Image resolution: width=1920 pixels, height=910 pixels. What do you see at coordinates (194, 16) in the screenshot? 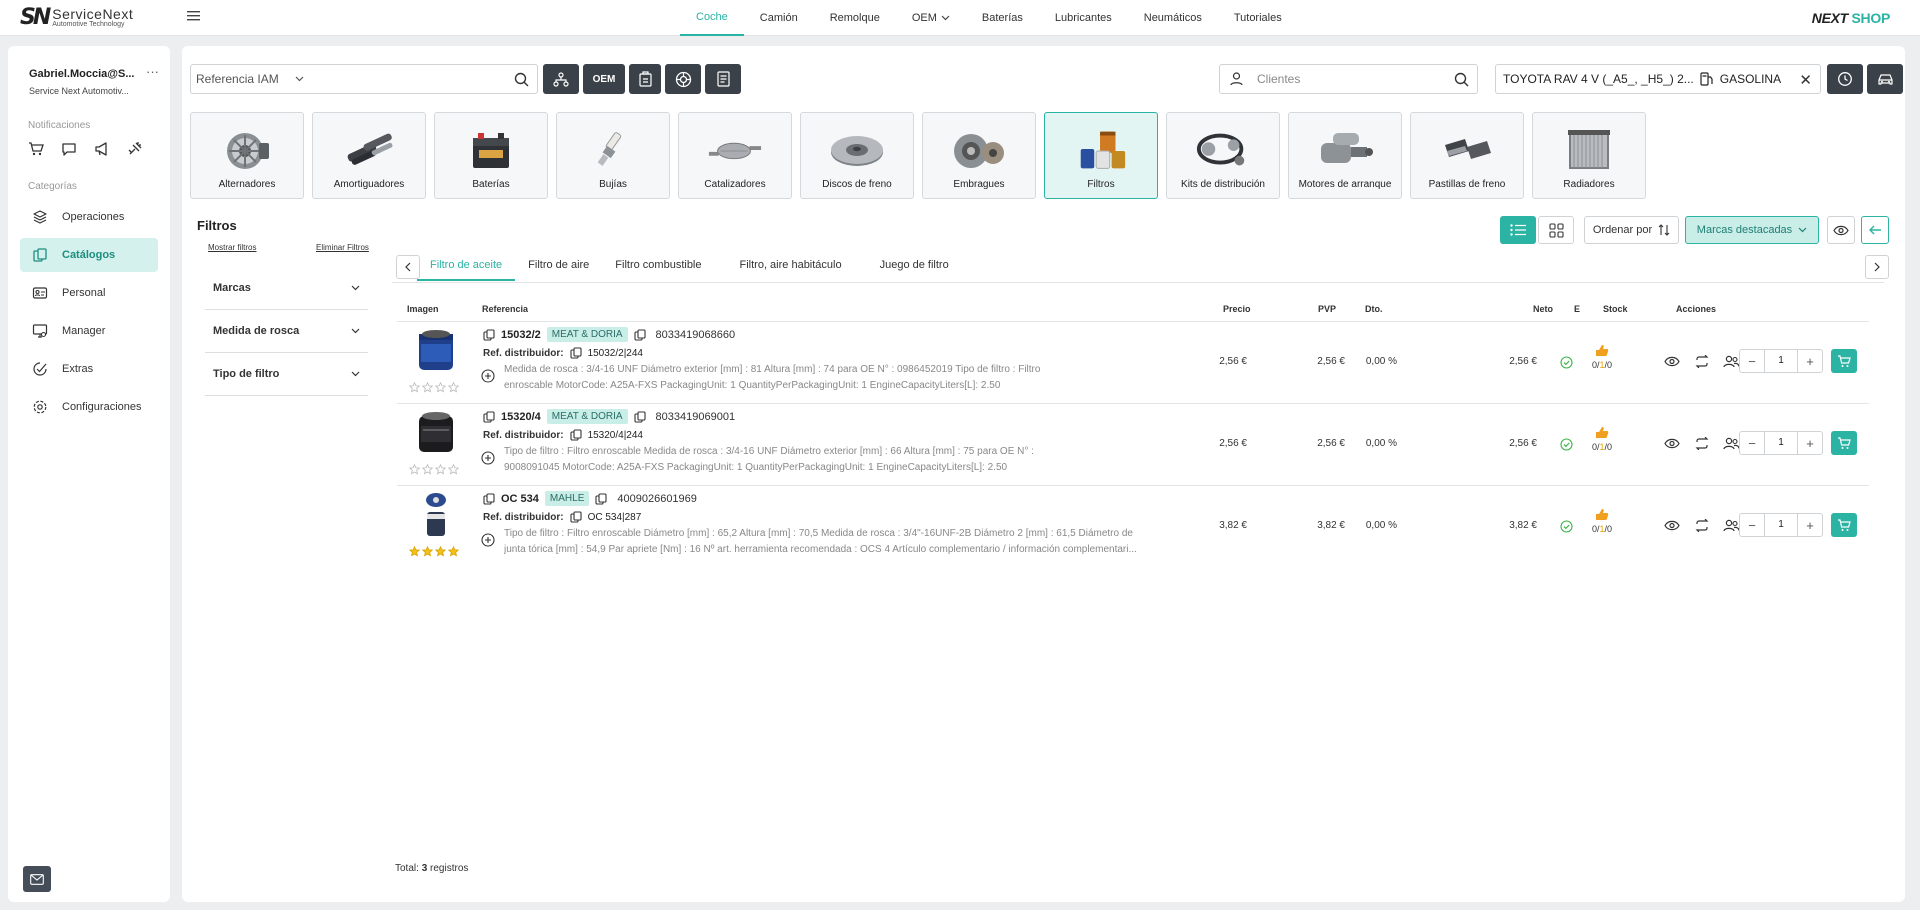
I see `hamburger-menu-icon` at bounding box center [194, 16].